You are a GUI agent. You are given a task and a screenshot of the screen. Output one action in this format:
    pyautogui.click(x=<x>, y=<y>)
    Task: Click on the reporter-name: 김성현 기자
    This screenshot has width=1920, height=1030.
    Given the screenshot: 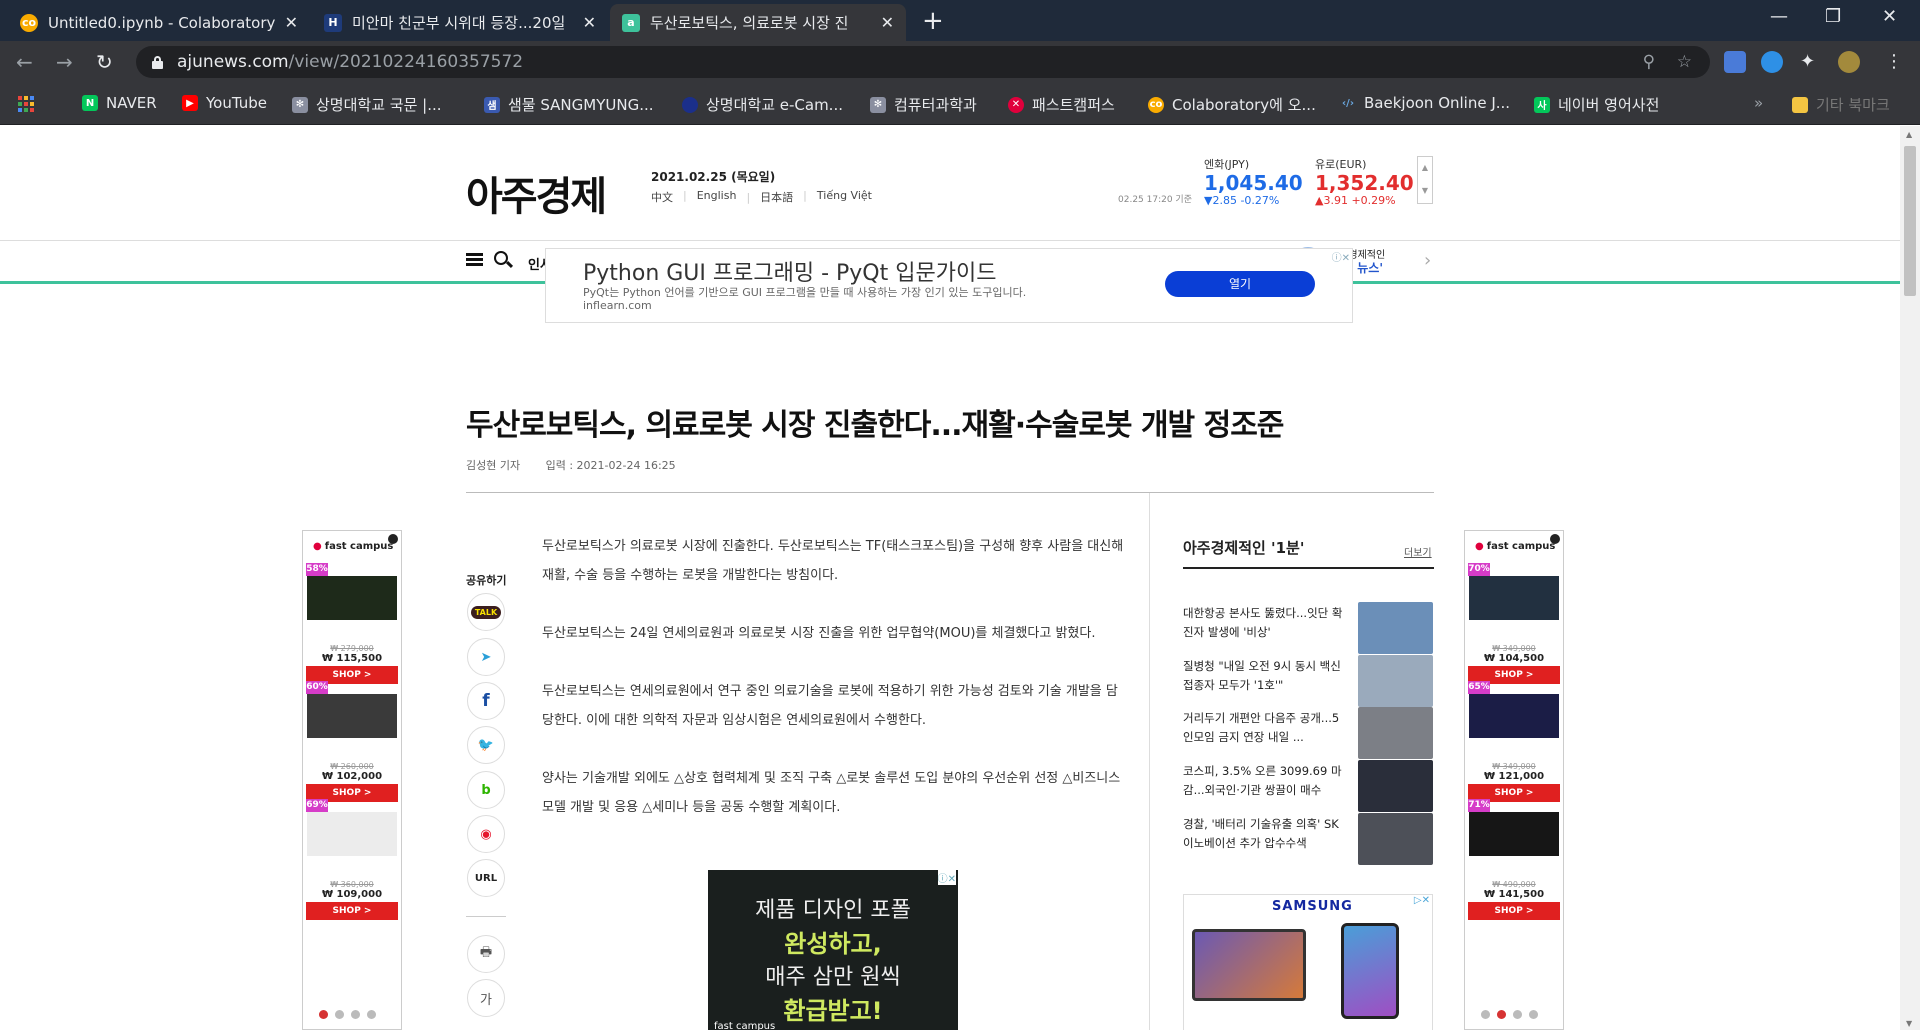 What is the action you would take?
    pyautogui.click(x=493, y=465)
    